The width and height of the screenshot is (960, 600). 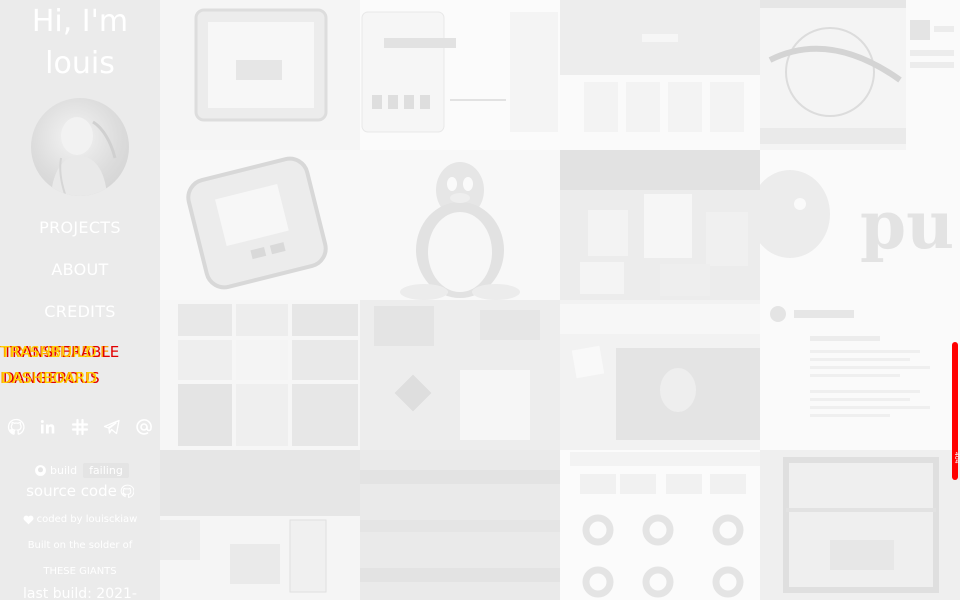 I want to click on project-tile-m5stack, so click(x=260, y=225).